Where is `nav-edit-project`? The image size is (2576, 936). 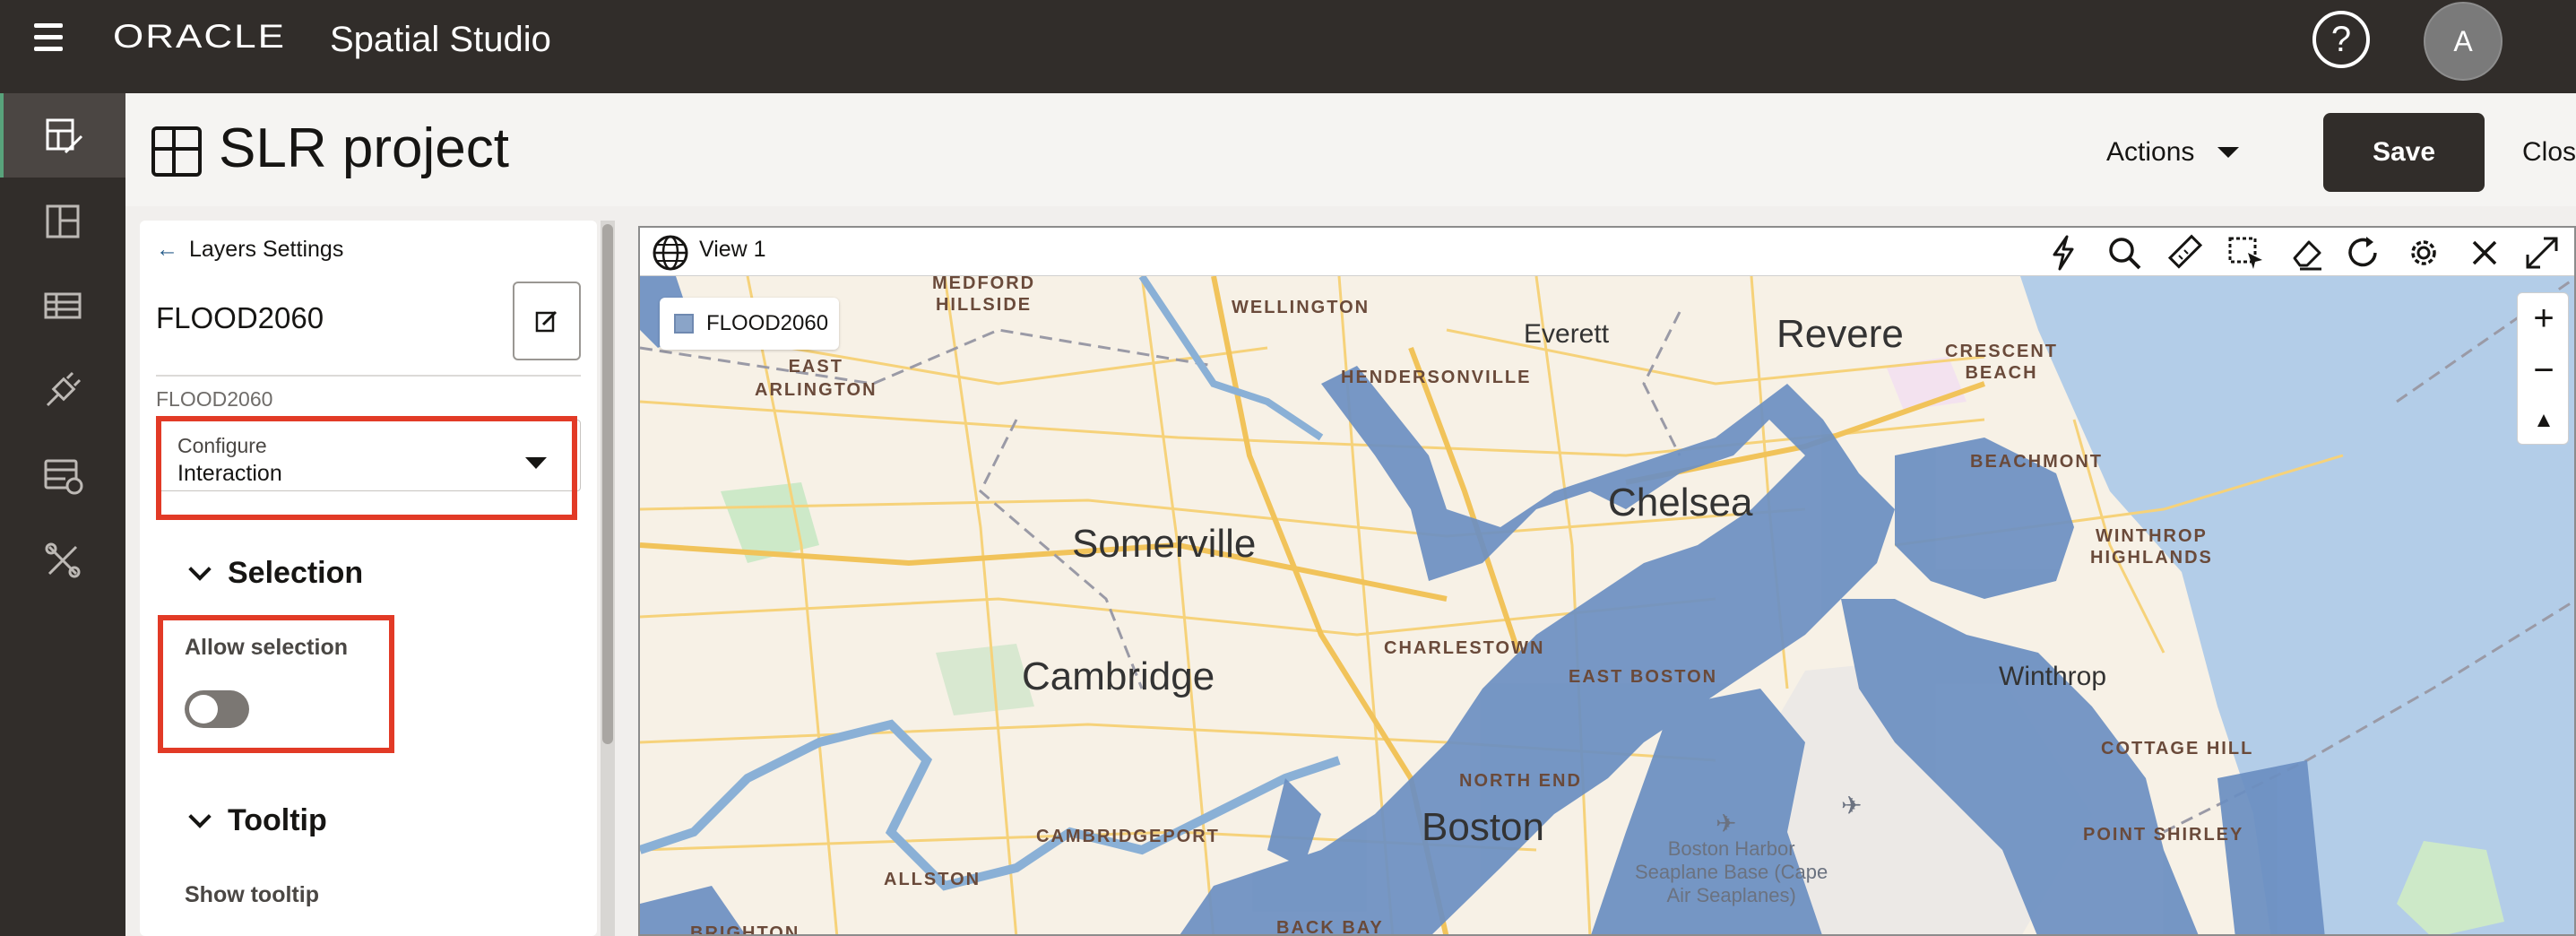
nav-edit-project is located at coordinates (62, 135).